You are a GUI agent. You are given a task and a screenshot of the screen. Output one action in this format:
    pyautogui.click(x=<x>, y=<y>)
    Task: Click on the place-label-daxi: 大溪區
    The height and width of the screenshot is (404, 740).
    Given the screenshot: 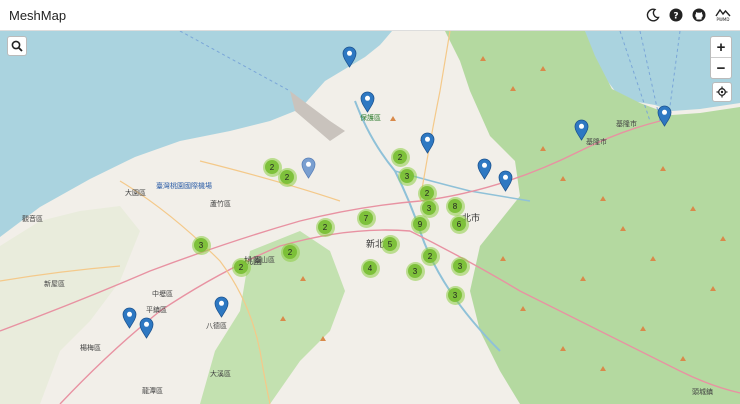 What is the action you would take?
    pyautogui.click(x=220, y=374)
    